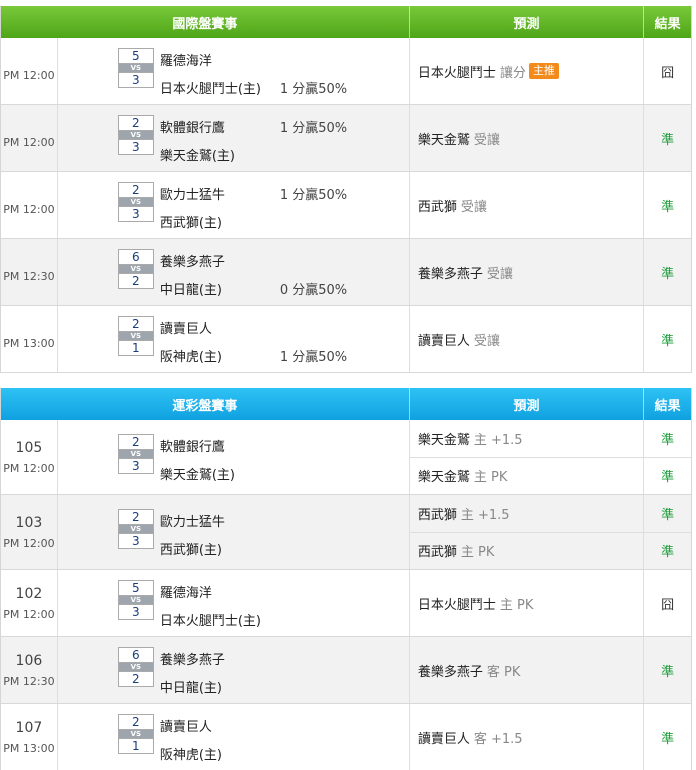 This screenshot has width=696, height=770. Describe the element at coordinates (29, 737) in the screenshot. I see `match-time: 107 PM 13:00` at that location.